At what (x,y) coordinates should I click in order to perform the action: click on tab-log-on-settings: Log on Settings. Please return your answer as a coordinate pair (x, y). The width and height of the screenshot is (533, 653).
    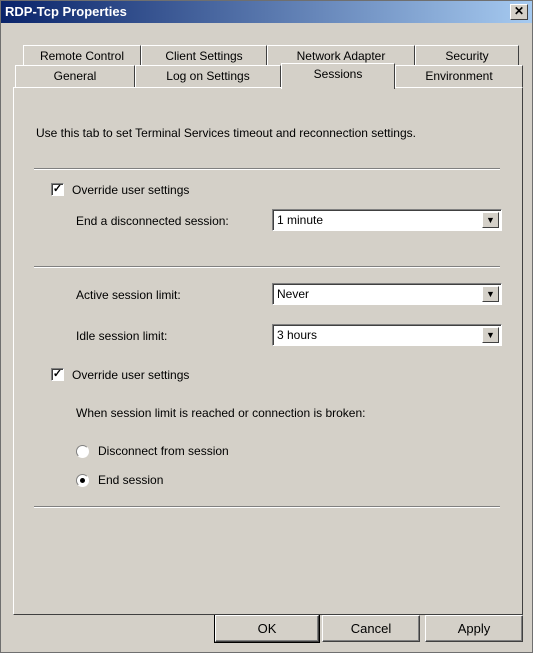
    Looking at the image, I should click on (208, 76).